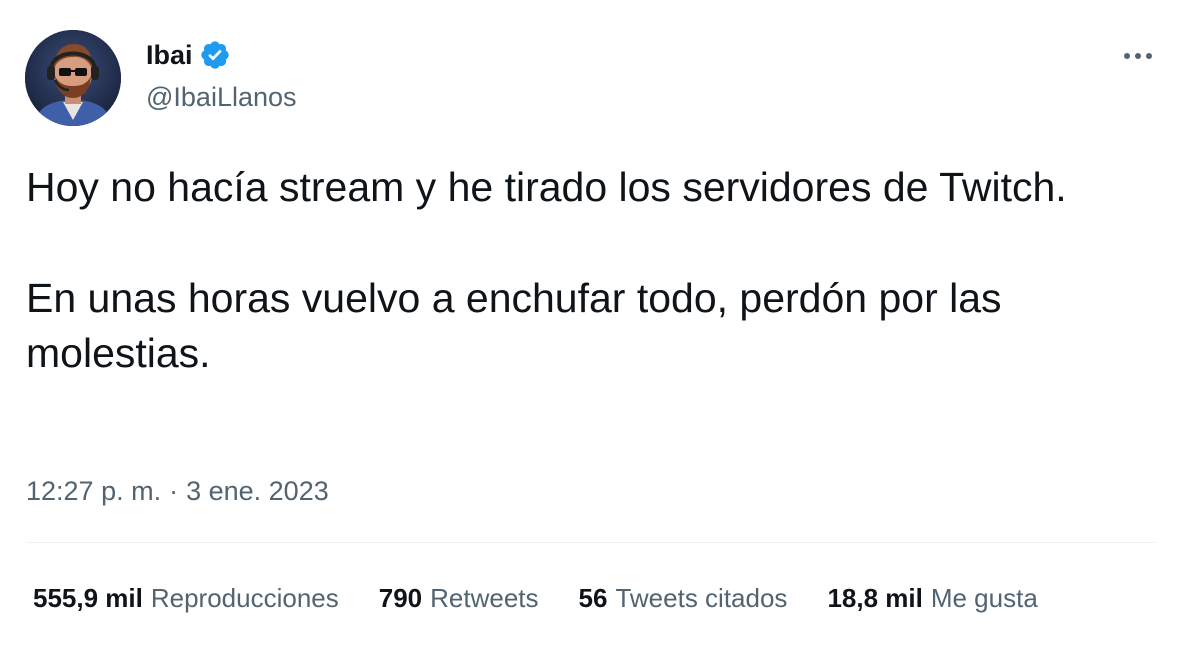  I want to click on stat-count: 790, so click(400, 598).